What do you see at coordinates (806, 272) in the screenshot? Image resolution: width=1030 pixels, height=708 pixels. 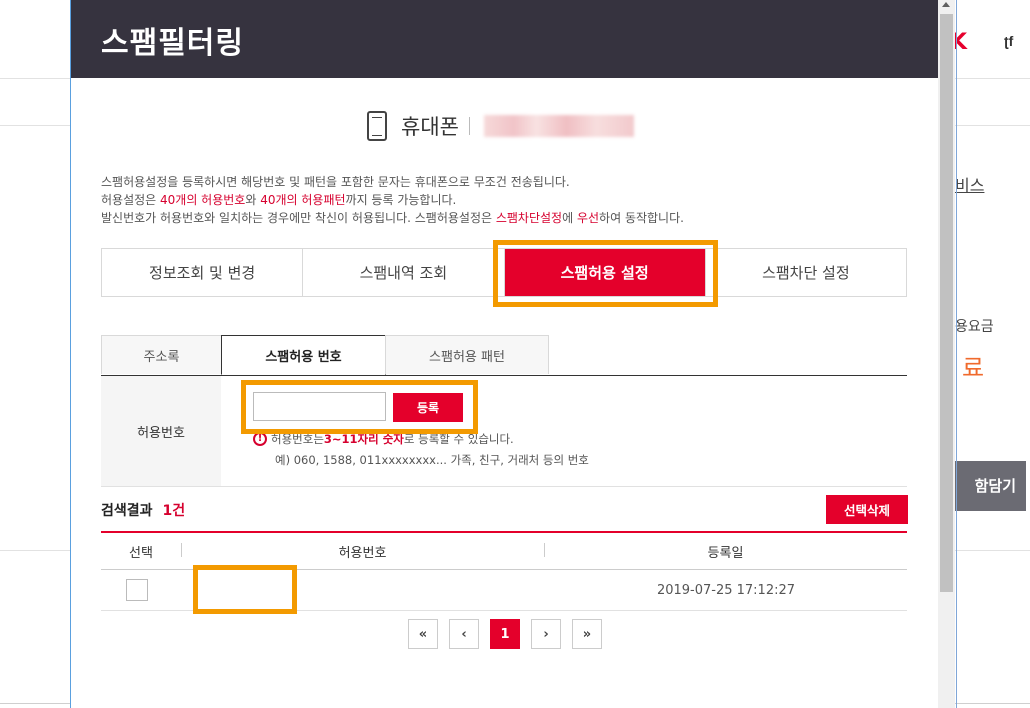 I see `tab-spam-block: 스팸차단 설정` at bounding box center [806, 272].